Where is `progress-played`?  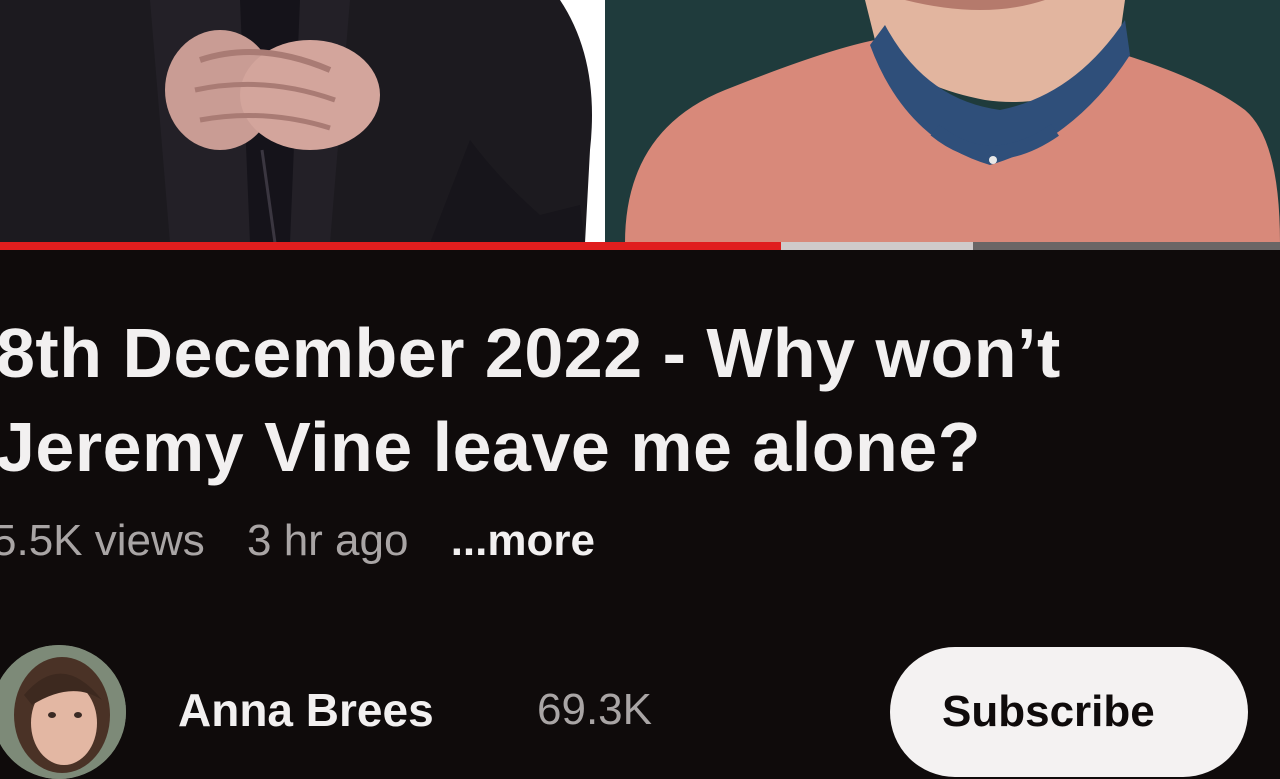 progress-played is located at coordinates (390, 246).